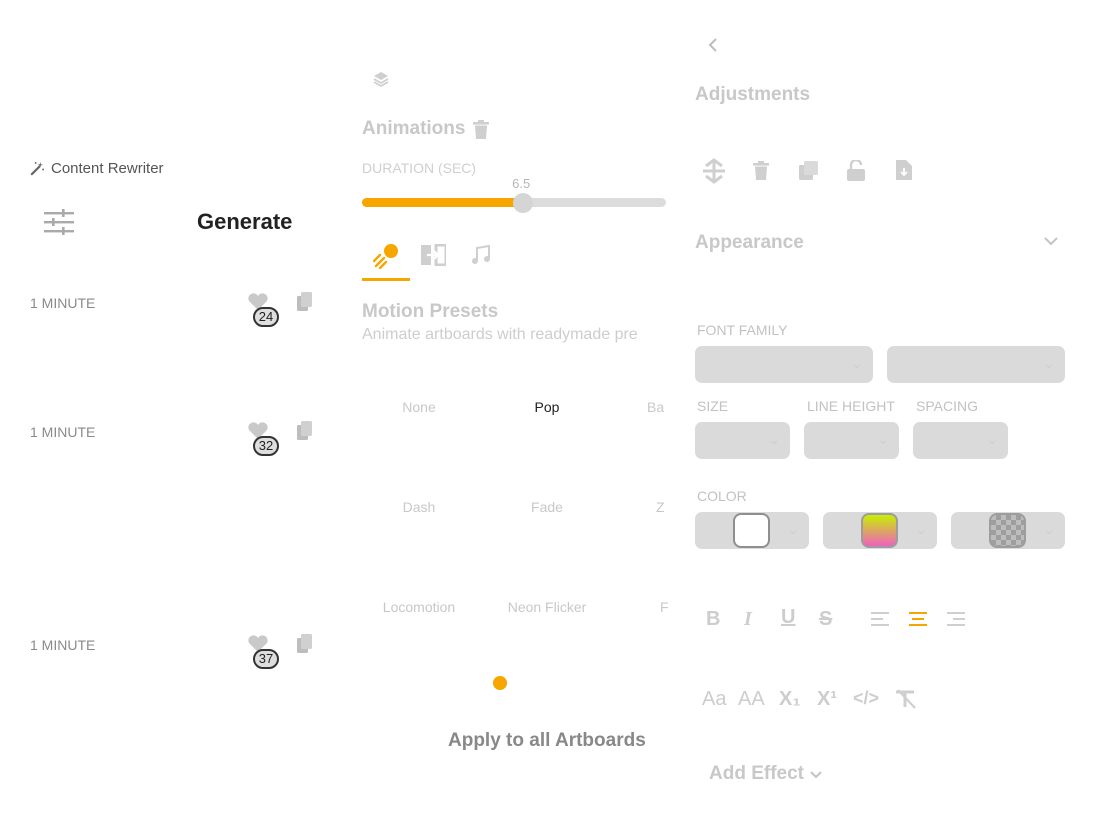 The width and height of the screenshot is (1094, 840). Describe the element at coordinates (713, 406) in the screenshot. I see `size-label: SIZE` at that location.